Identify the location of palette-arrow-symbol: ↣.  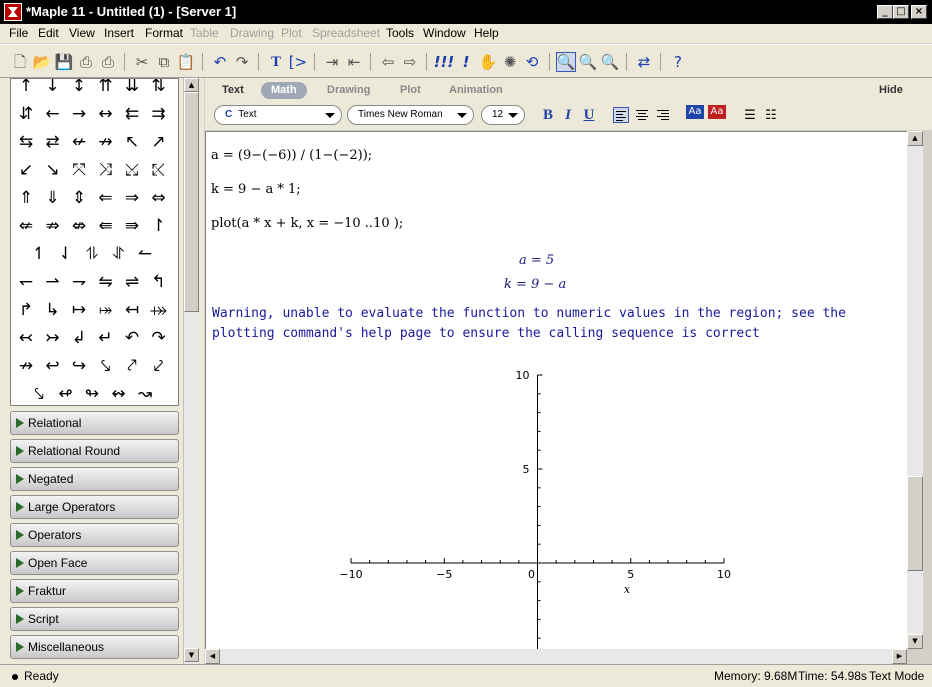
(53, 338).